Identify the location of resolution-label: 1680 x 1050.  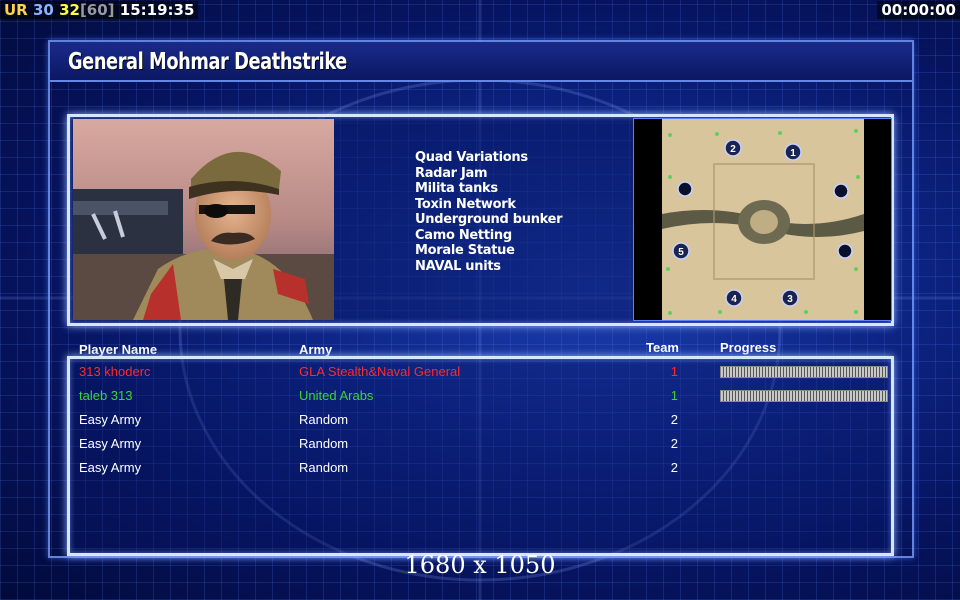
(480, 565).